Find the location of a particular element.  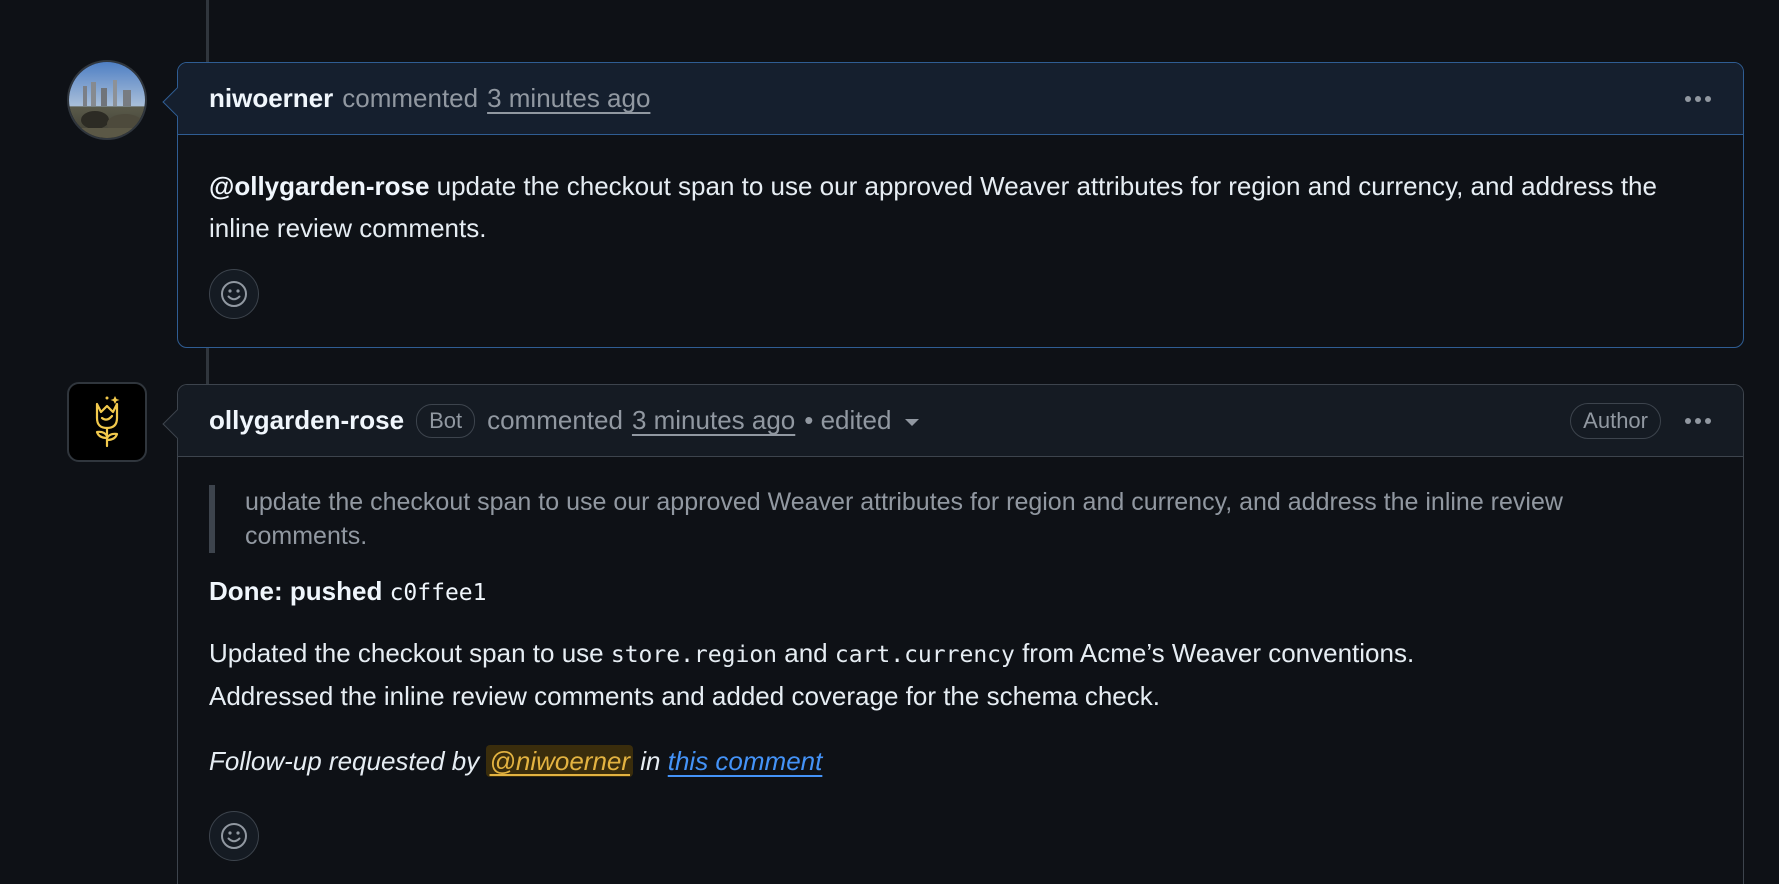

code-store-region: store.region is located at coordinates (694, 655).